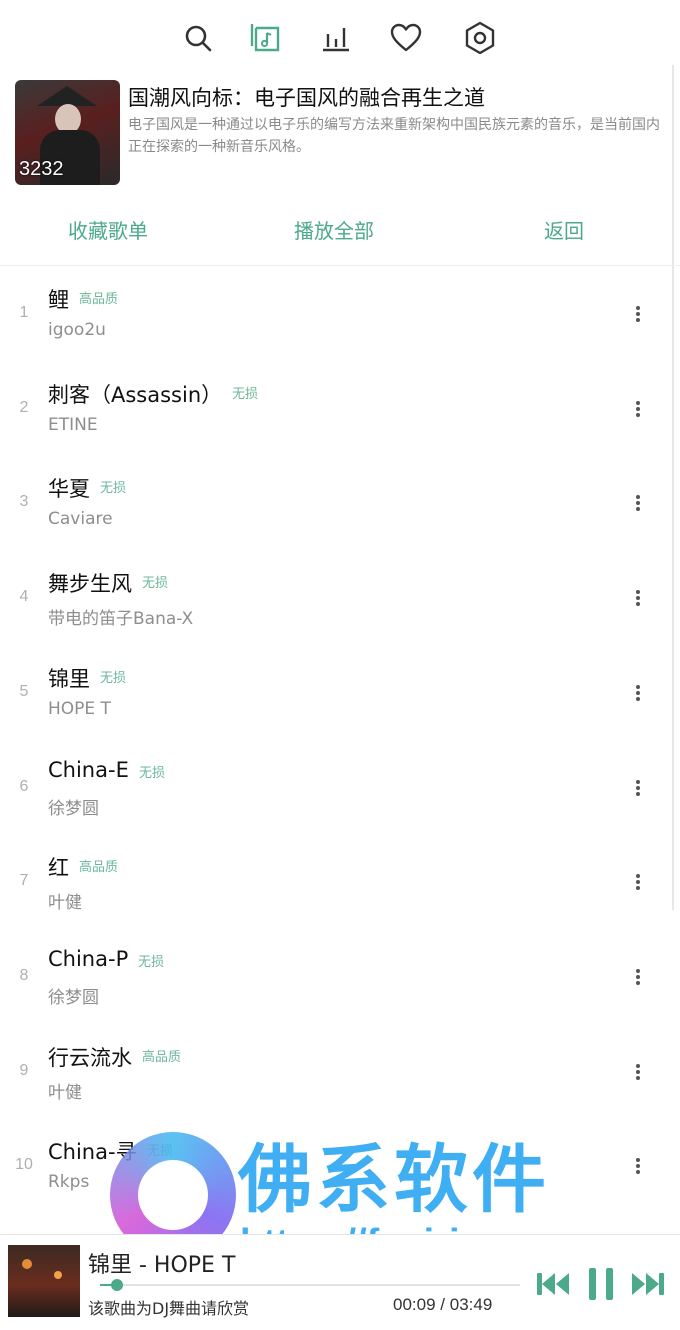 This screenshot has width=680, height=1330. I want to click on progress-bar, so click(310, 1285).